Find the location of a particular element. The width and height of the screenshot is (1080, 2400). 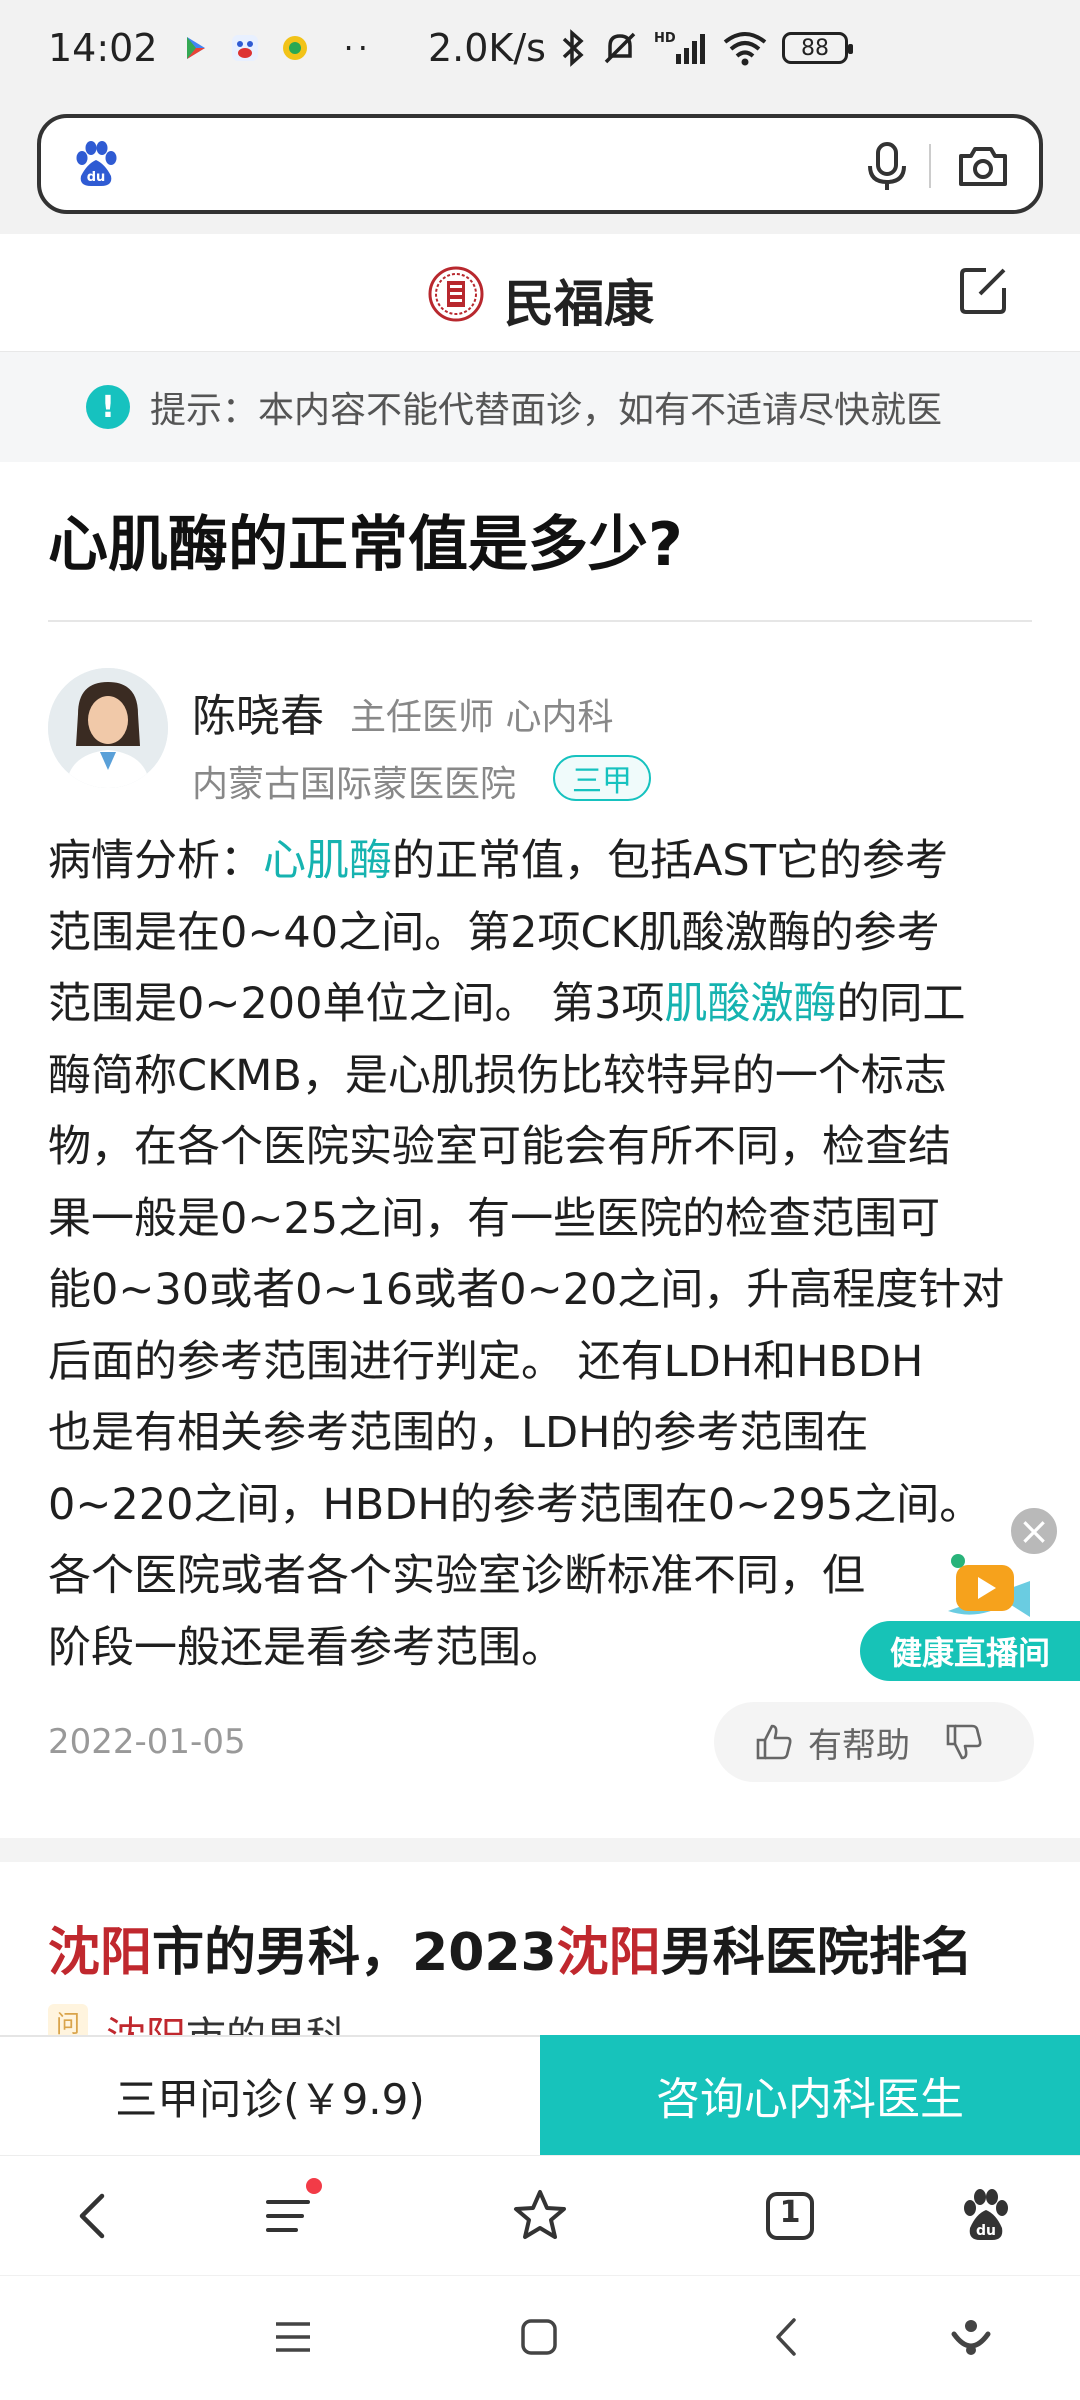

thumbs-up-icon is located at coordinates (774, 1742).